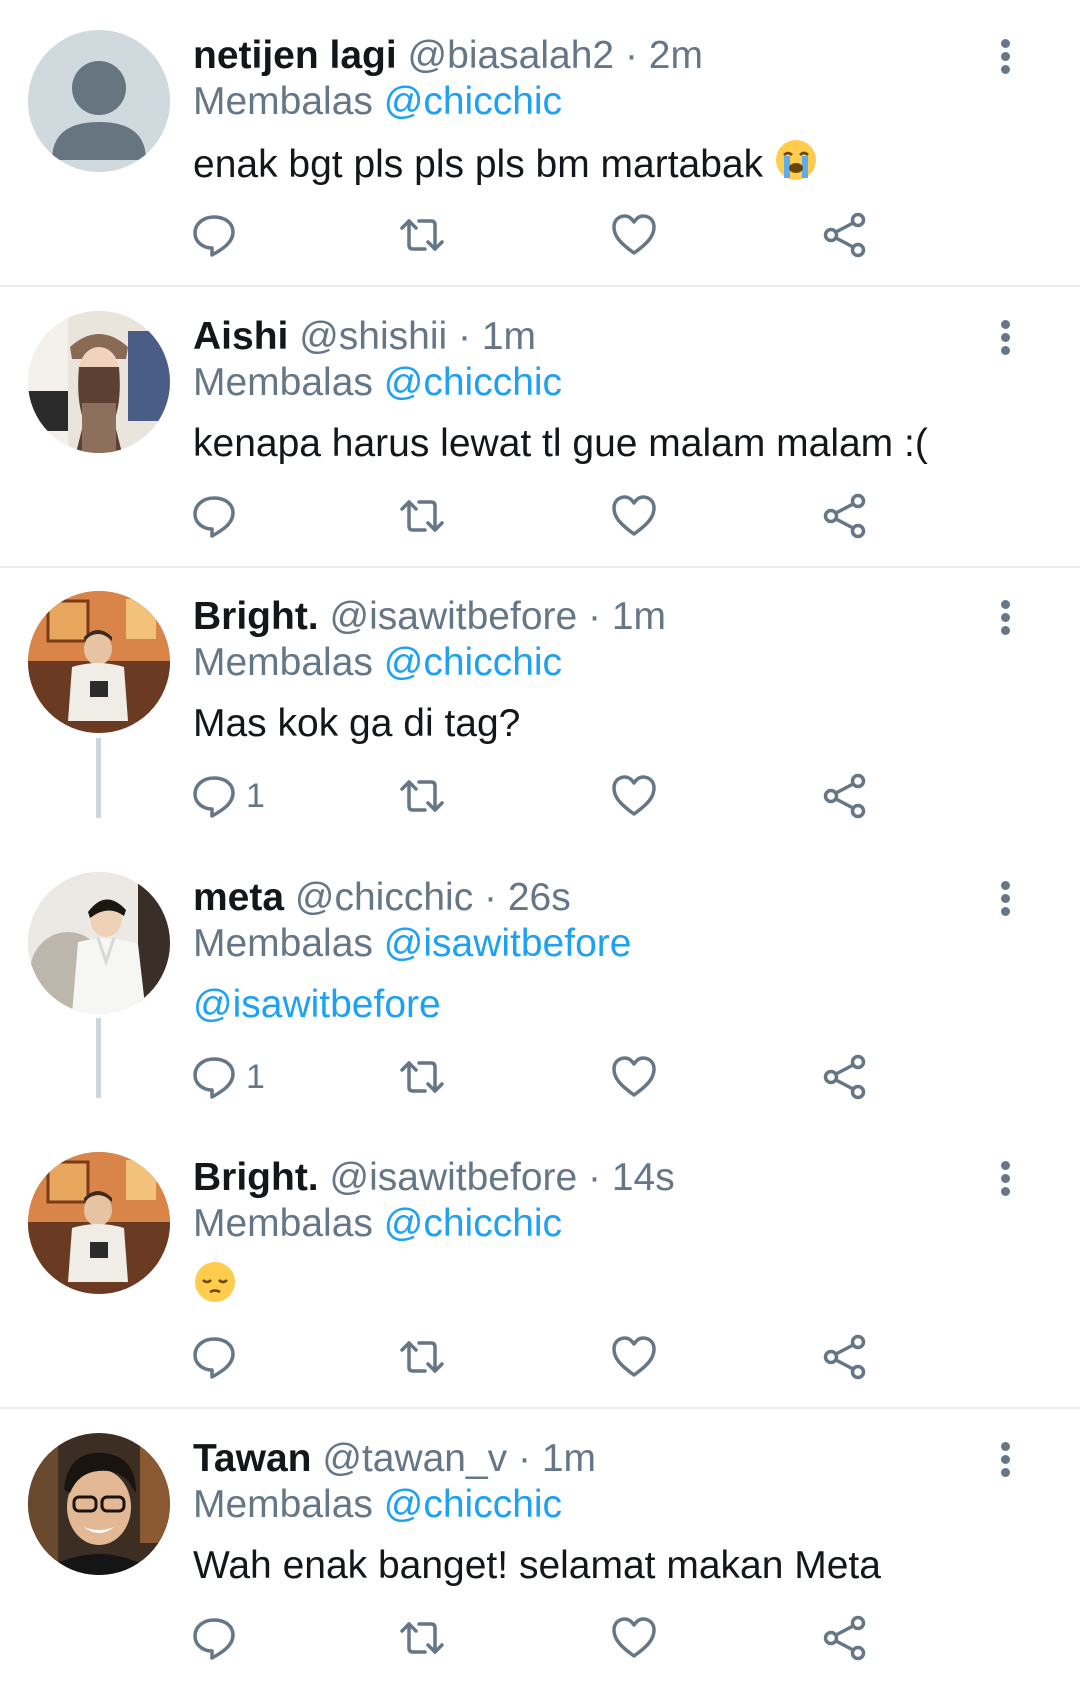 The image size is (1080, 1687). Describe the element at coordinates (252, 1458) in the screenshot. I see `display-name: Tawan` at that location.